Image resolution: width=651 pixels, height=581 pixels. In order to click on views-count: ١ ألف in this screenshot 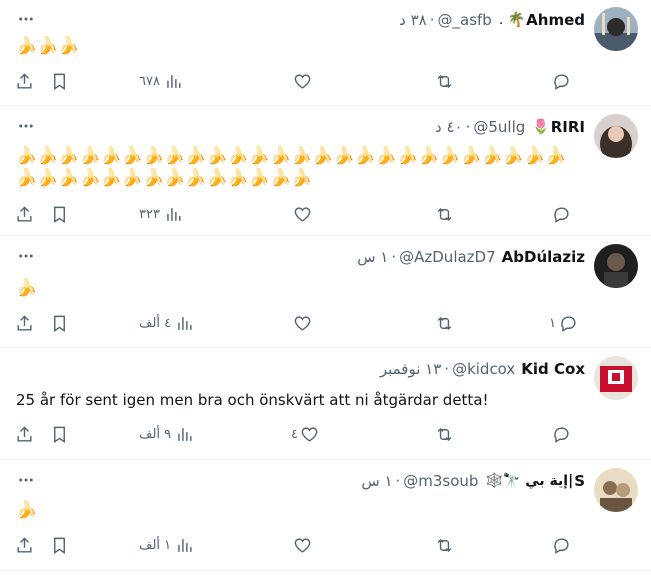, I will do `click(155, 545)`.